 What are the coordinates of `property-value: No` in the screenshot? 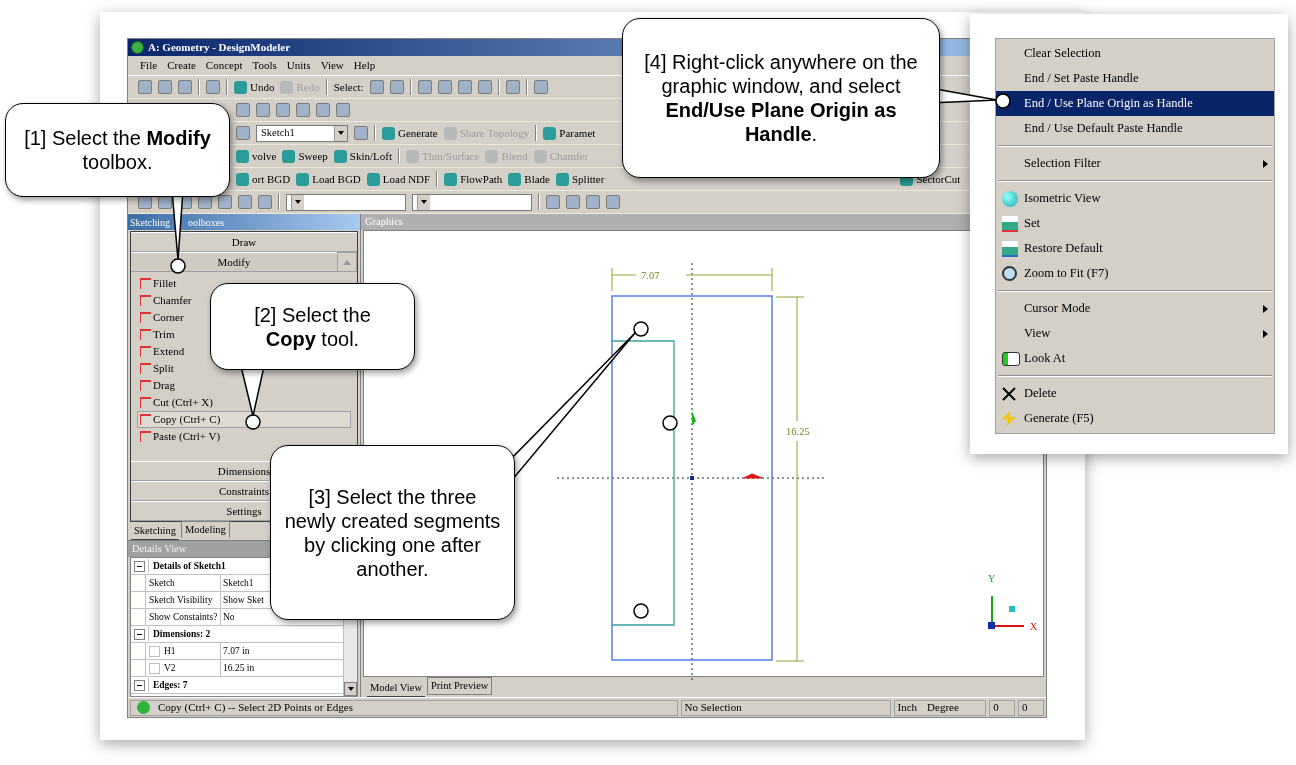 It's located at (229, 617).